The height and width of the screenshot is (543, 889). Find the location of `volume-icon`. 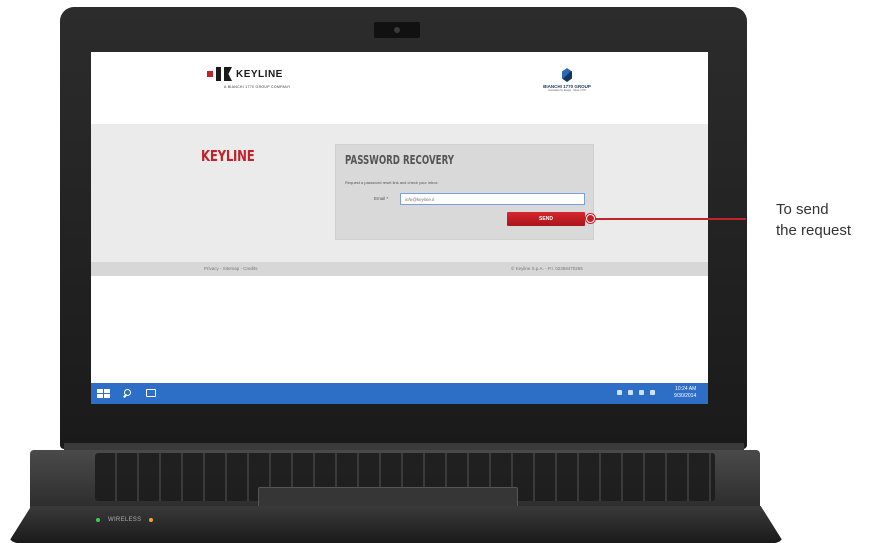

volume-icon is located at coordinates (652, 392).